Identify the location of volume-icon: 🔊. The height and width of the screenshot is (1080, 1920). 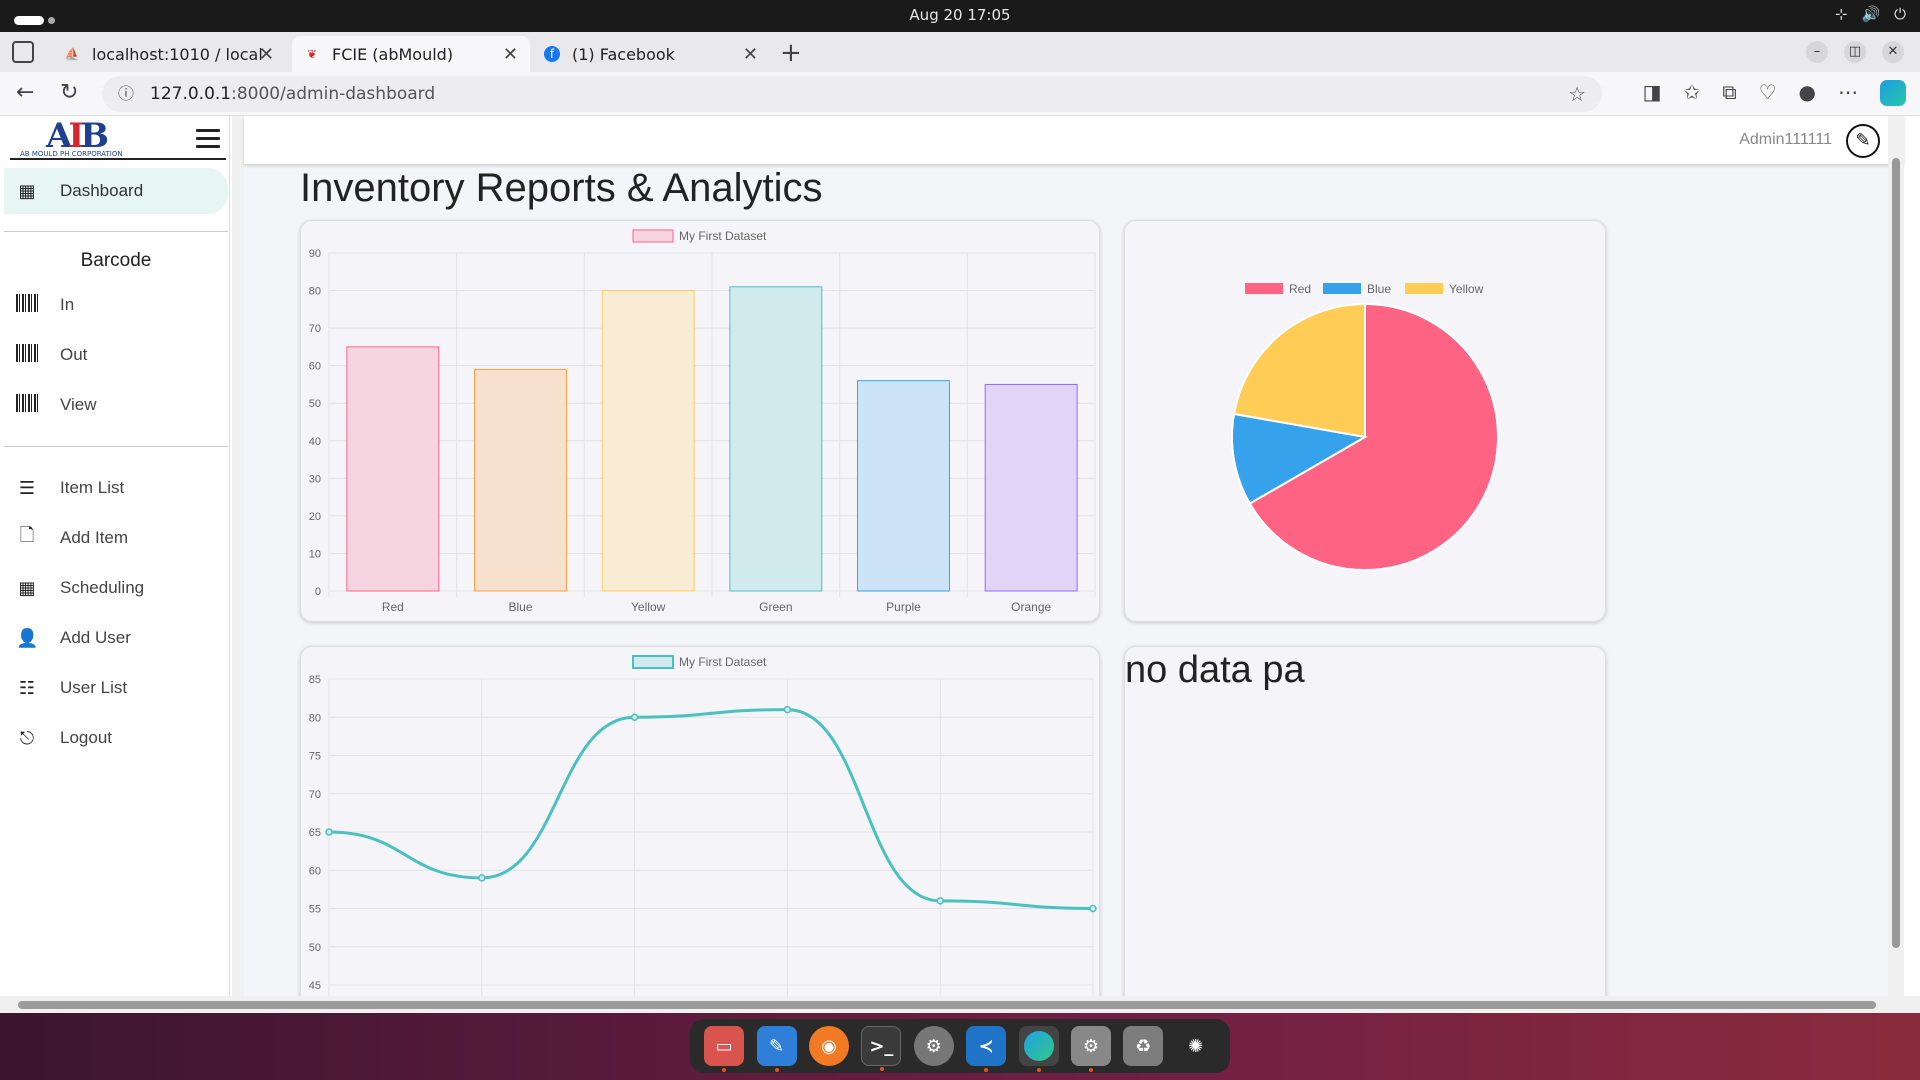
(1871, 14).